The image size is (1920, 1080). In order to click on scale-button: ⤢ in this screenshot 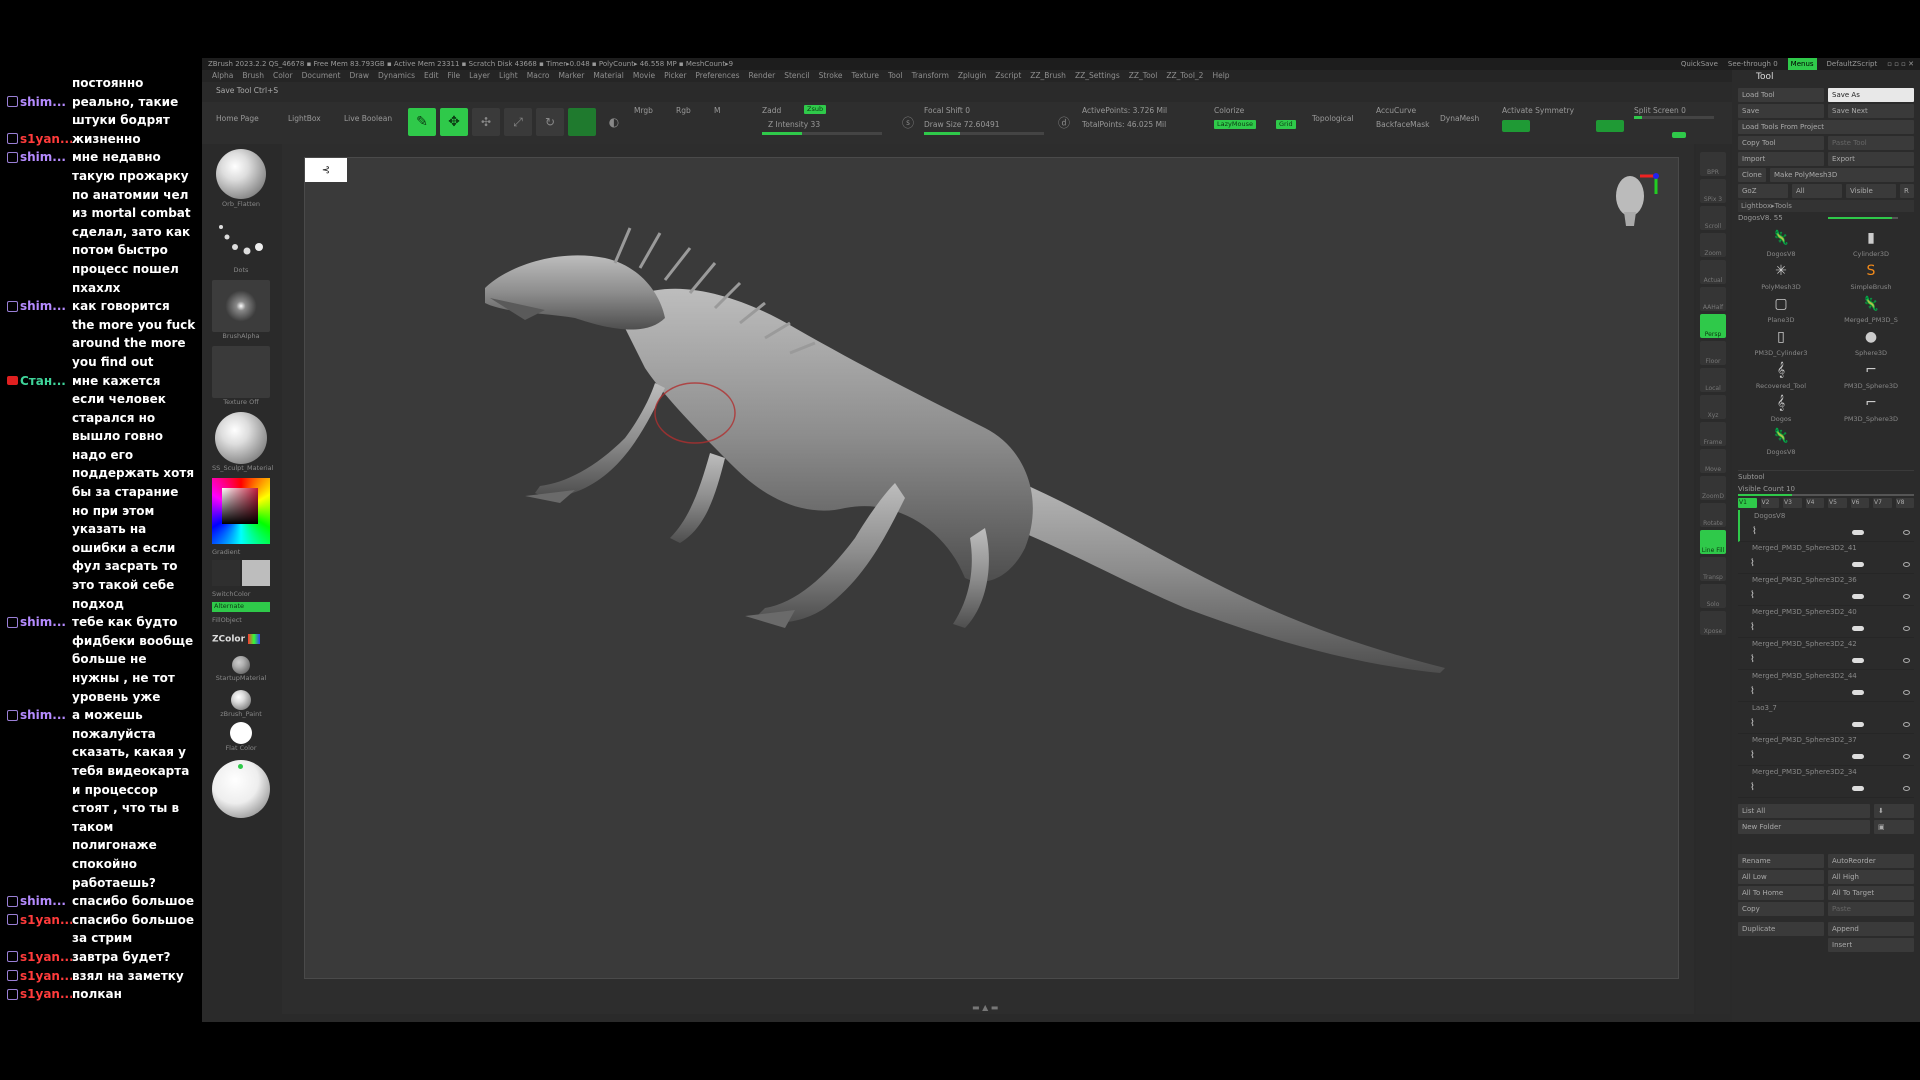, I will do `click(518, 122)`.